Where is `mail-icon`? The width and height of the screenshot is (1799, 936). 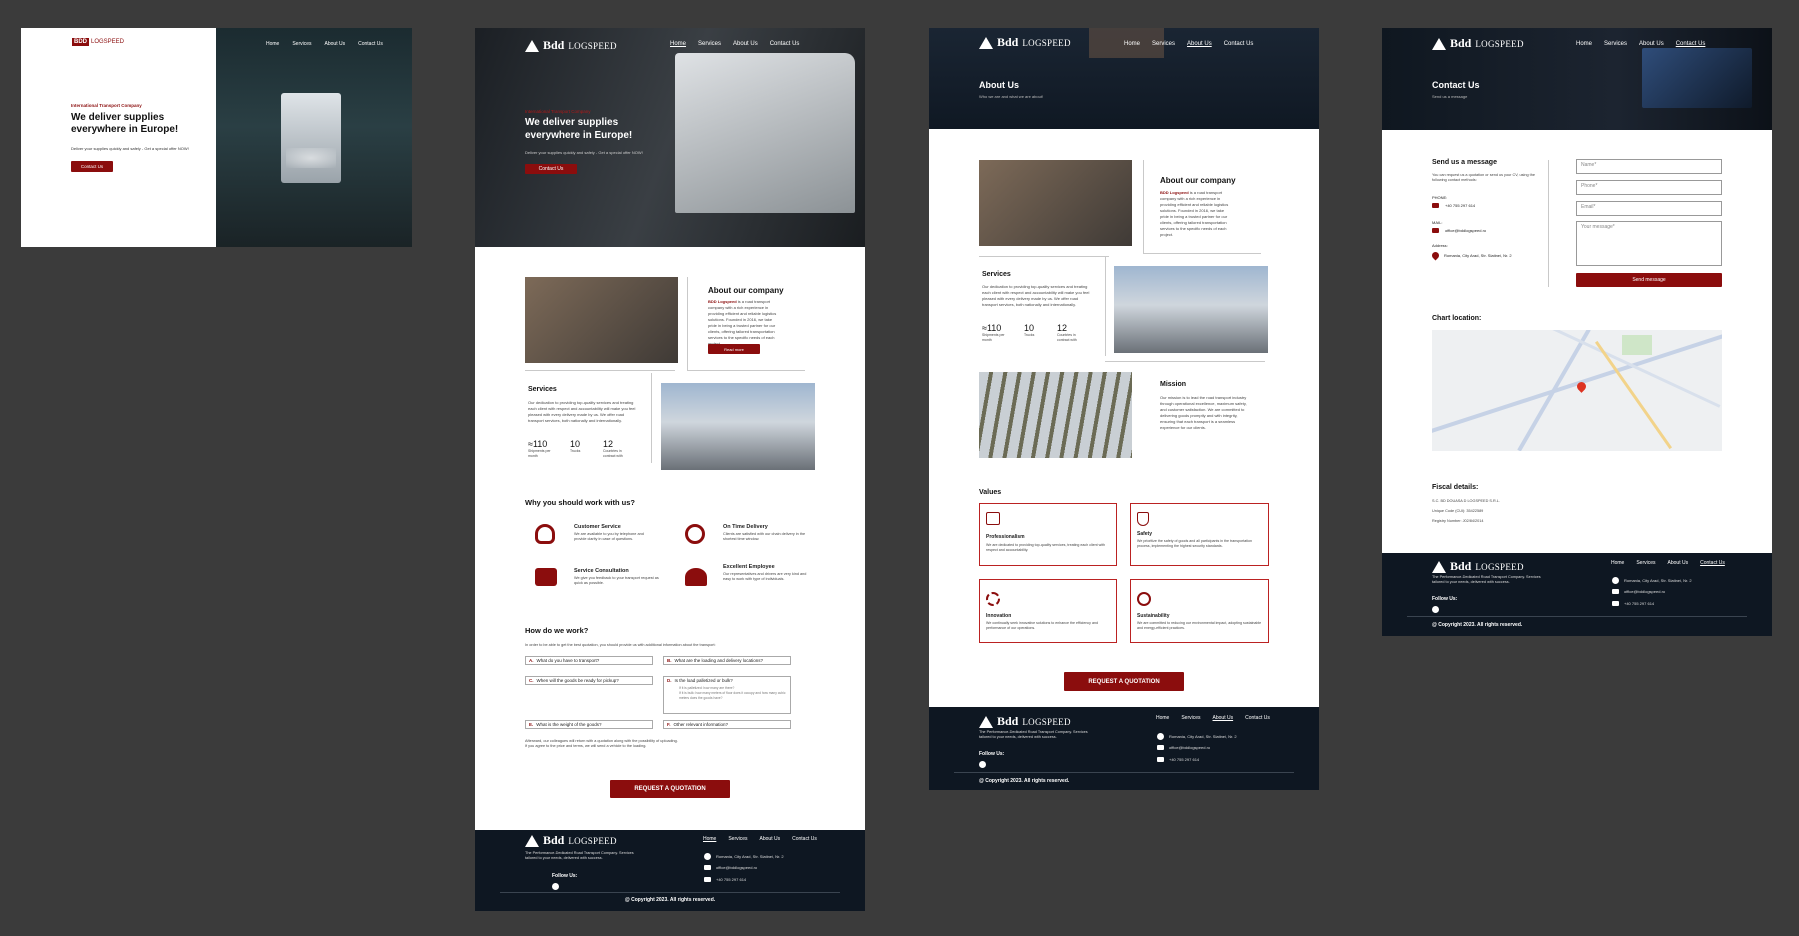
mail-icon is located at coordinates (707, 867).